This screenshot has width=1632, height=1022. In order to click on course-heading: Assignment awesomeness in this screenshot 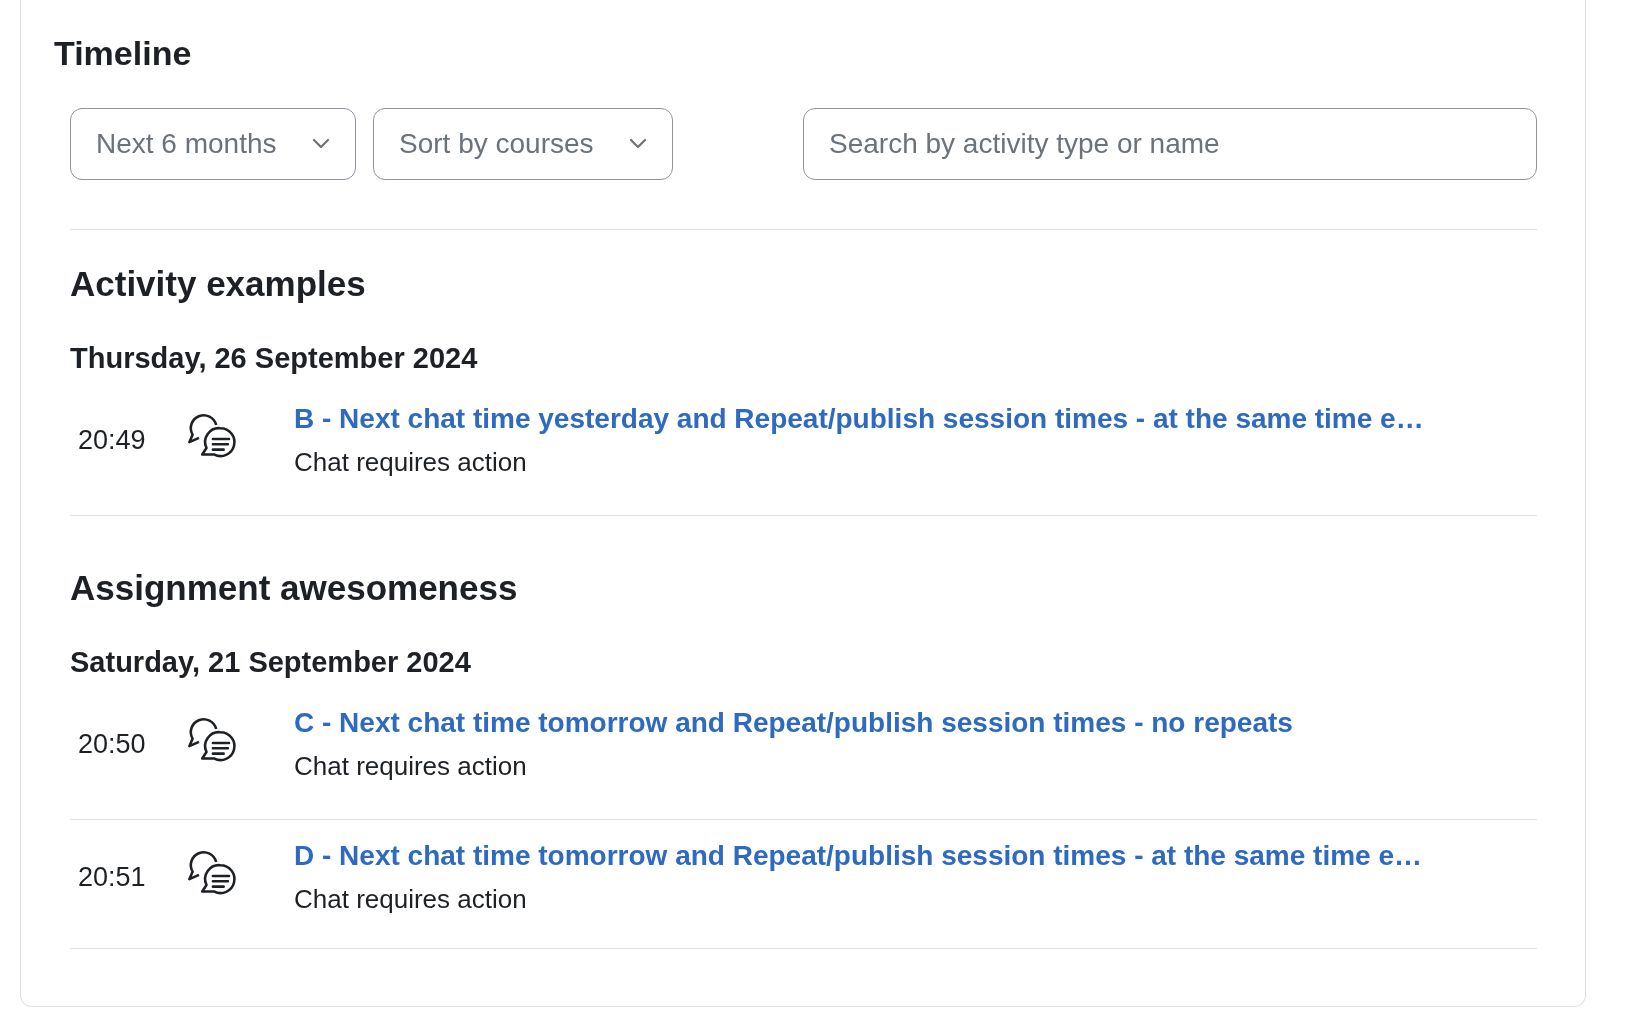, I will do `click(294, 588)`.